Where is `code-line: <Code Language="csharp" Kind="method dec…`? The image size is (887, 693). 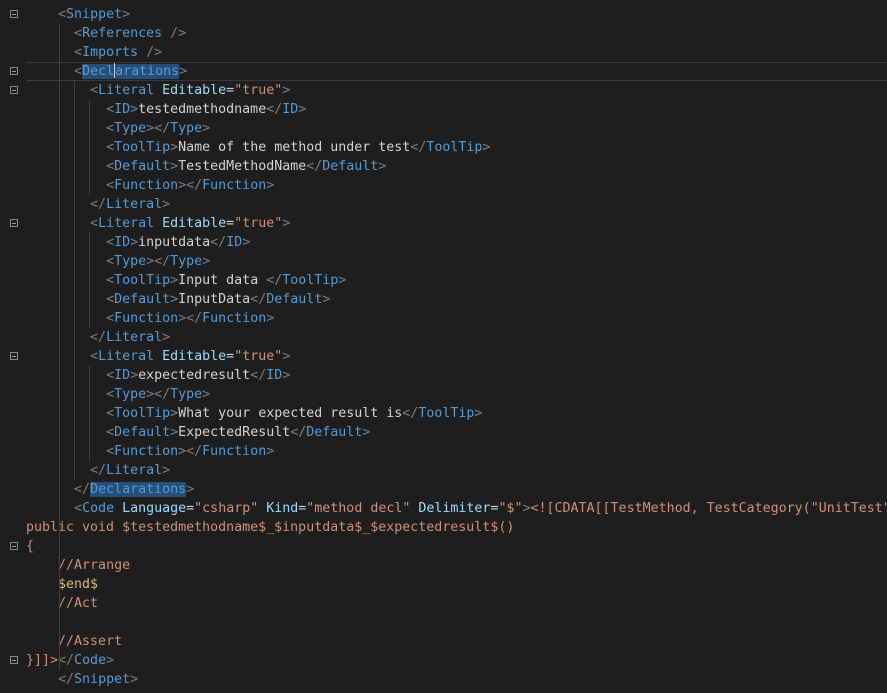
code-line: <Code Language="csharp" Kind="method dec… is located at coordinates (443, 508).